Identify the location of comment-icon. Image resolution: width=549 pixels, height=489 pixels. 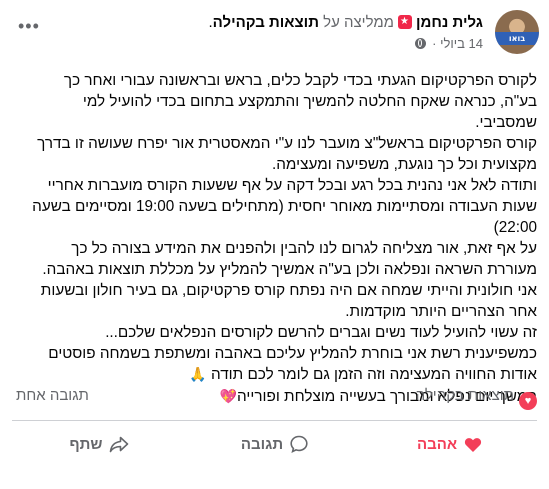
(299, 444).